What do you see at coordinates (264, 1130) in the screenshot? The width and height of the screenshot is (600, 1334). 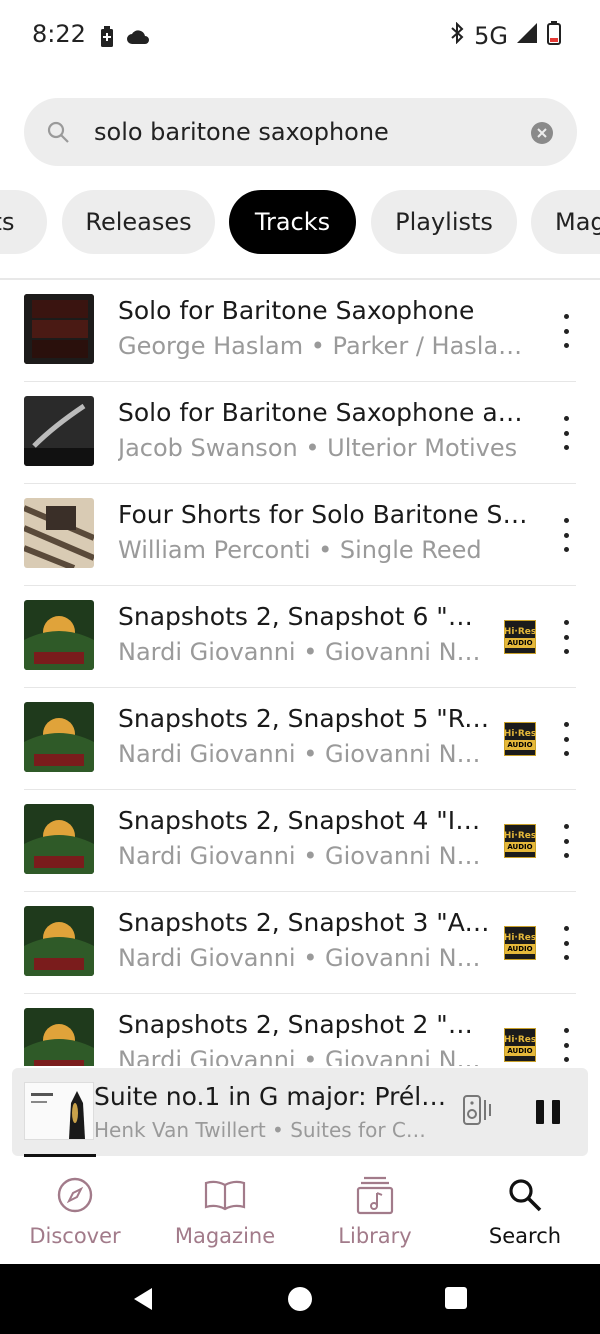 I see `now-playing-subtitle: Henk Van Twillert • Suites for Cello` at bounding box center [264, 1130].